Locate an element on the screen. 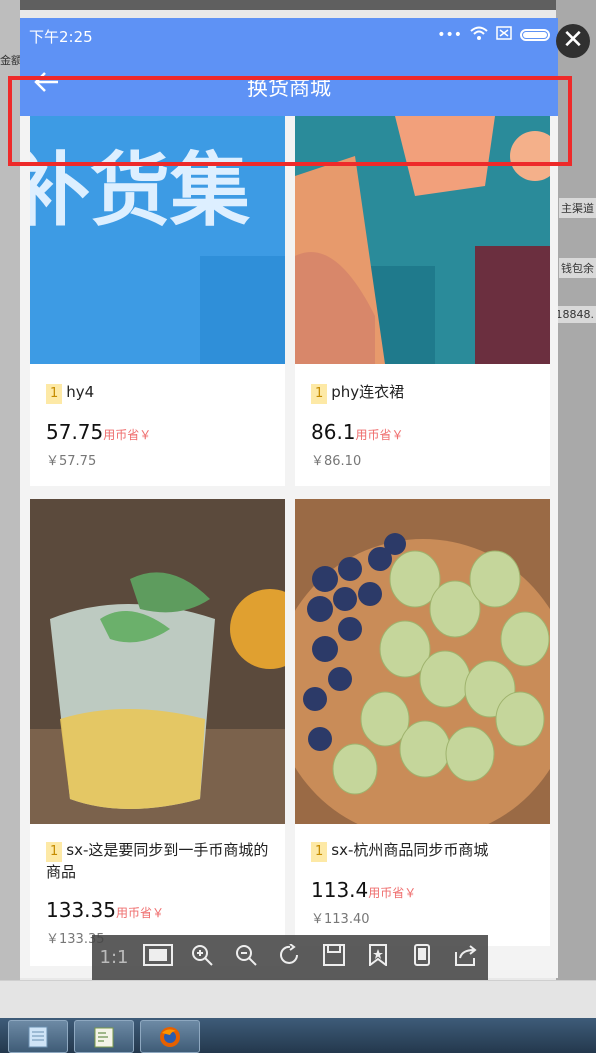 This screenshot has height=1053, width=596. notepadpp-icon is located at coordinates (104, 1037).